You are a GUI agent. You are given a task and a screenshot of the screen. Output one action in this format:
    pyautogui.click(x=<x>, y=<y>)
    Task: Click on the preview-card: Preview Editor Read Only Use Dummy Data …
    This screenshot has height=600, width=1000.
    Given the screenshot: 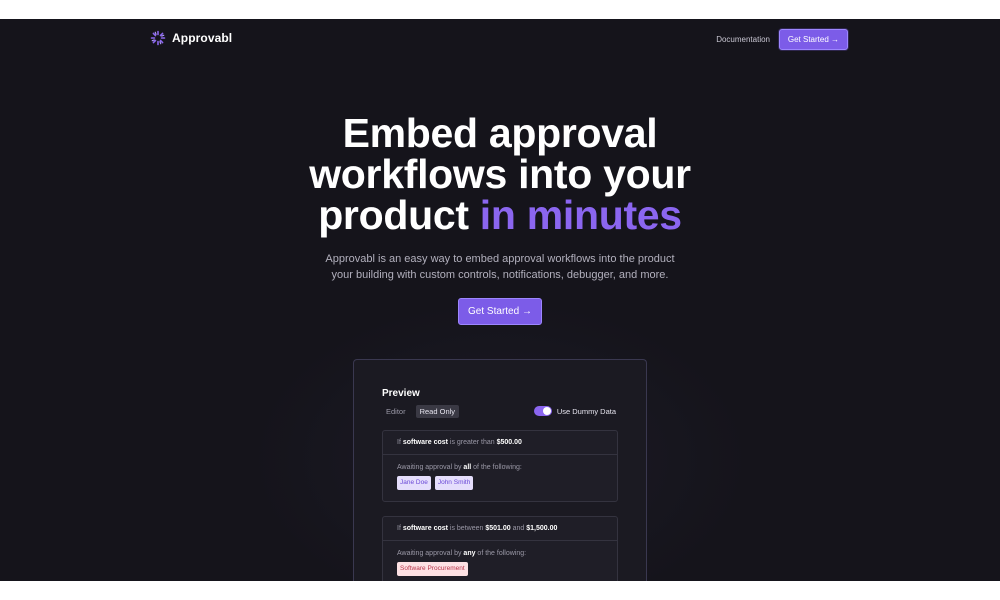 What is the action you would take?
    pyautogui.click(x=500, y=470)
    